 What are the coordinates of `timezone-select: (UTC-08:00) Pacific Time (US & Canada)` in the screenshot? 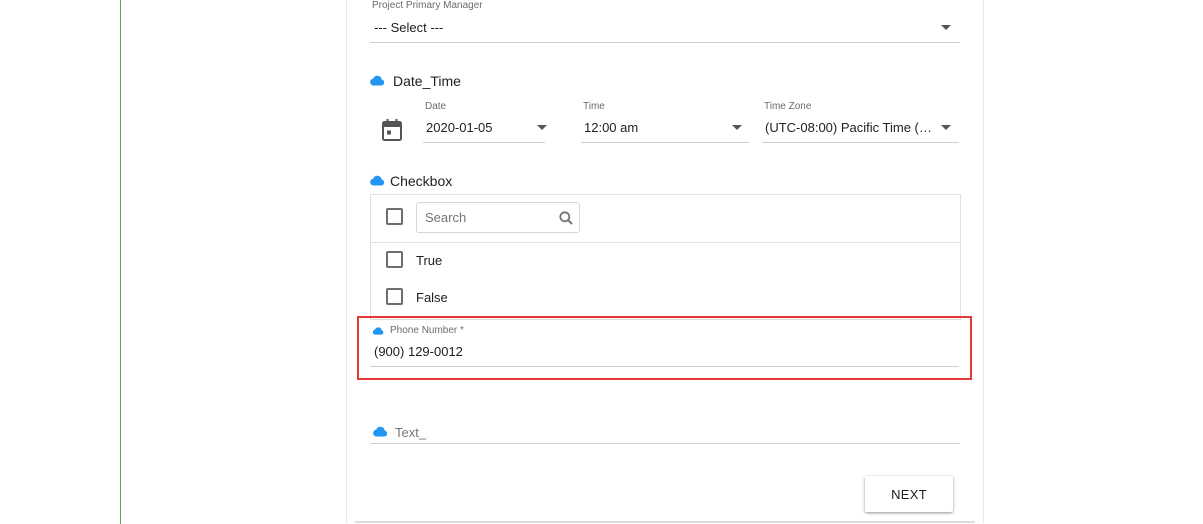 It's located at (860, 130).